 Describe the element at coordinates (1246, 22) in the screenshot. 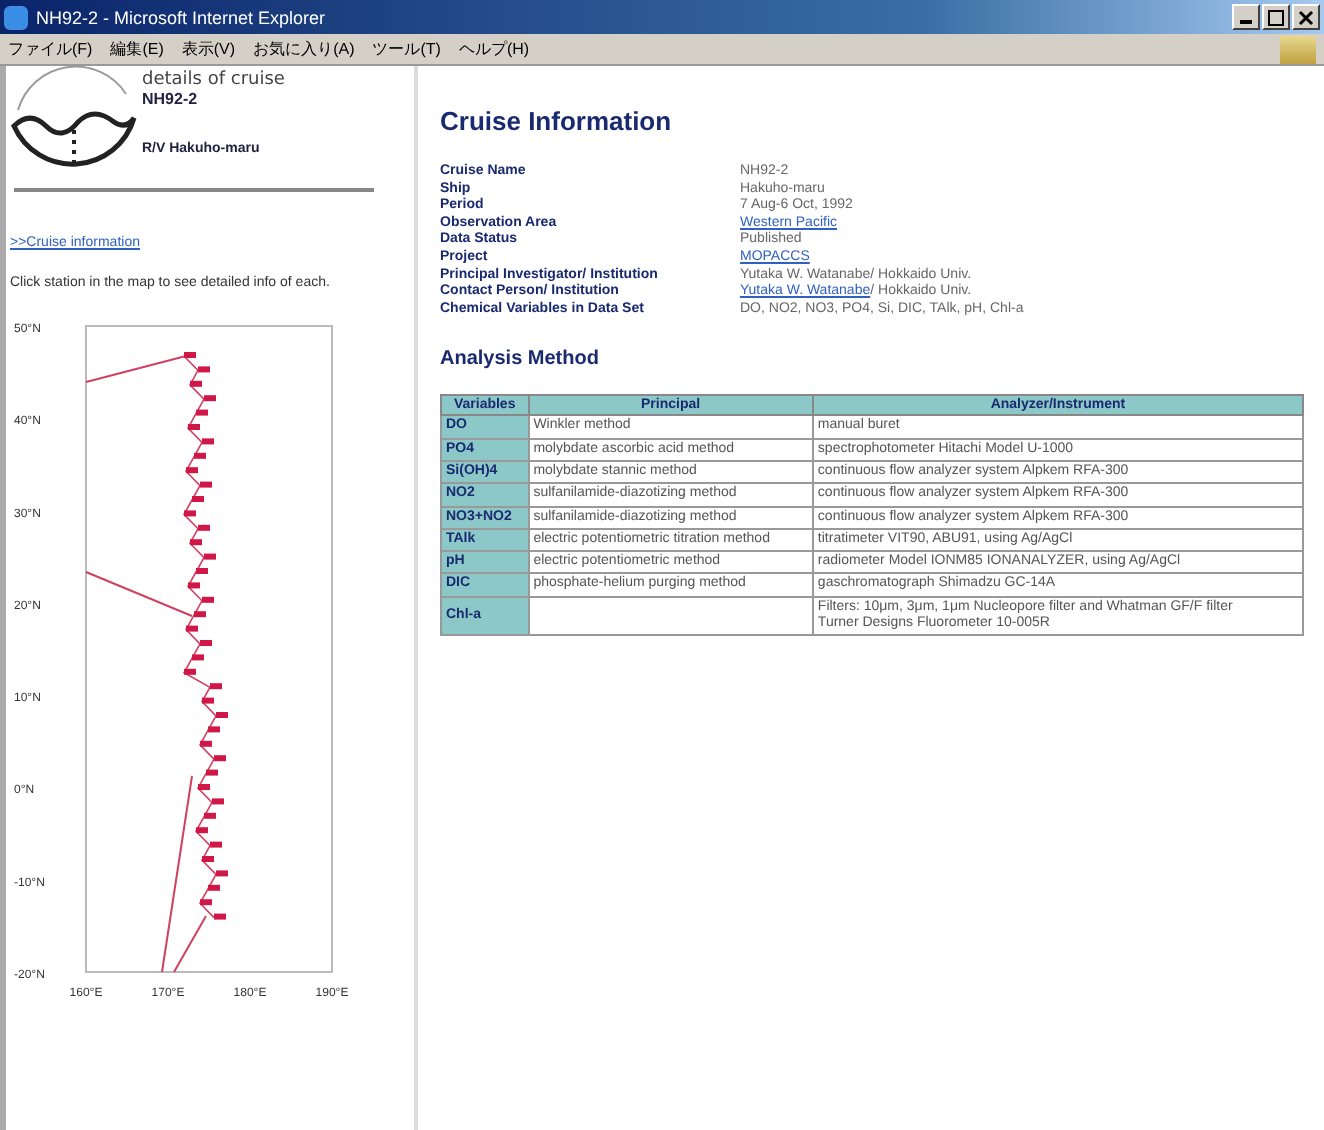

I see `minimize-icon` at that location.